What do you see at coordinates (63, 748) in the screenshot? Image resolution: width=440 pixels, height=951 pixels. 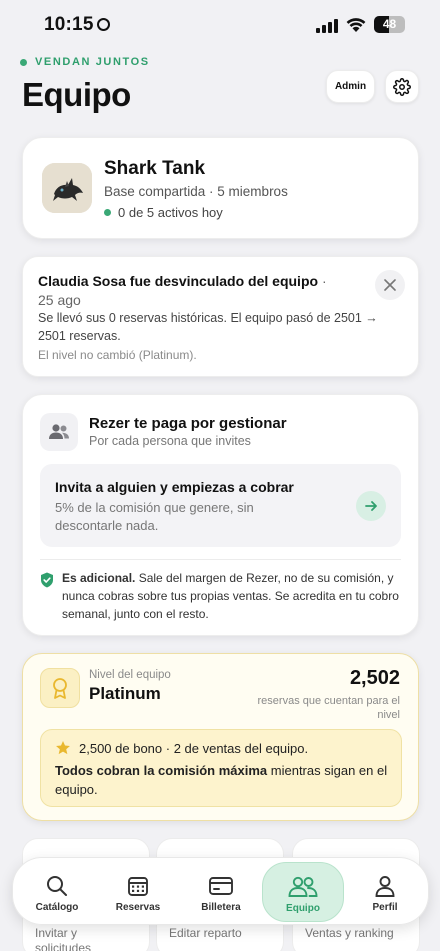 I see `star-icon` at bounding box center [63, 748].